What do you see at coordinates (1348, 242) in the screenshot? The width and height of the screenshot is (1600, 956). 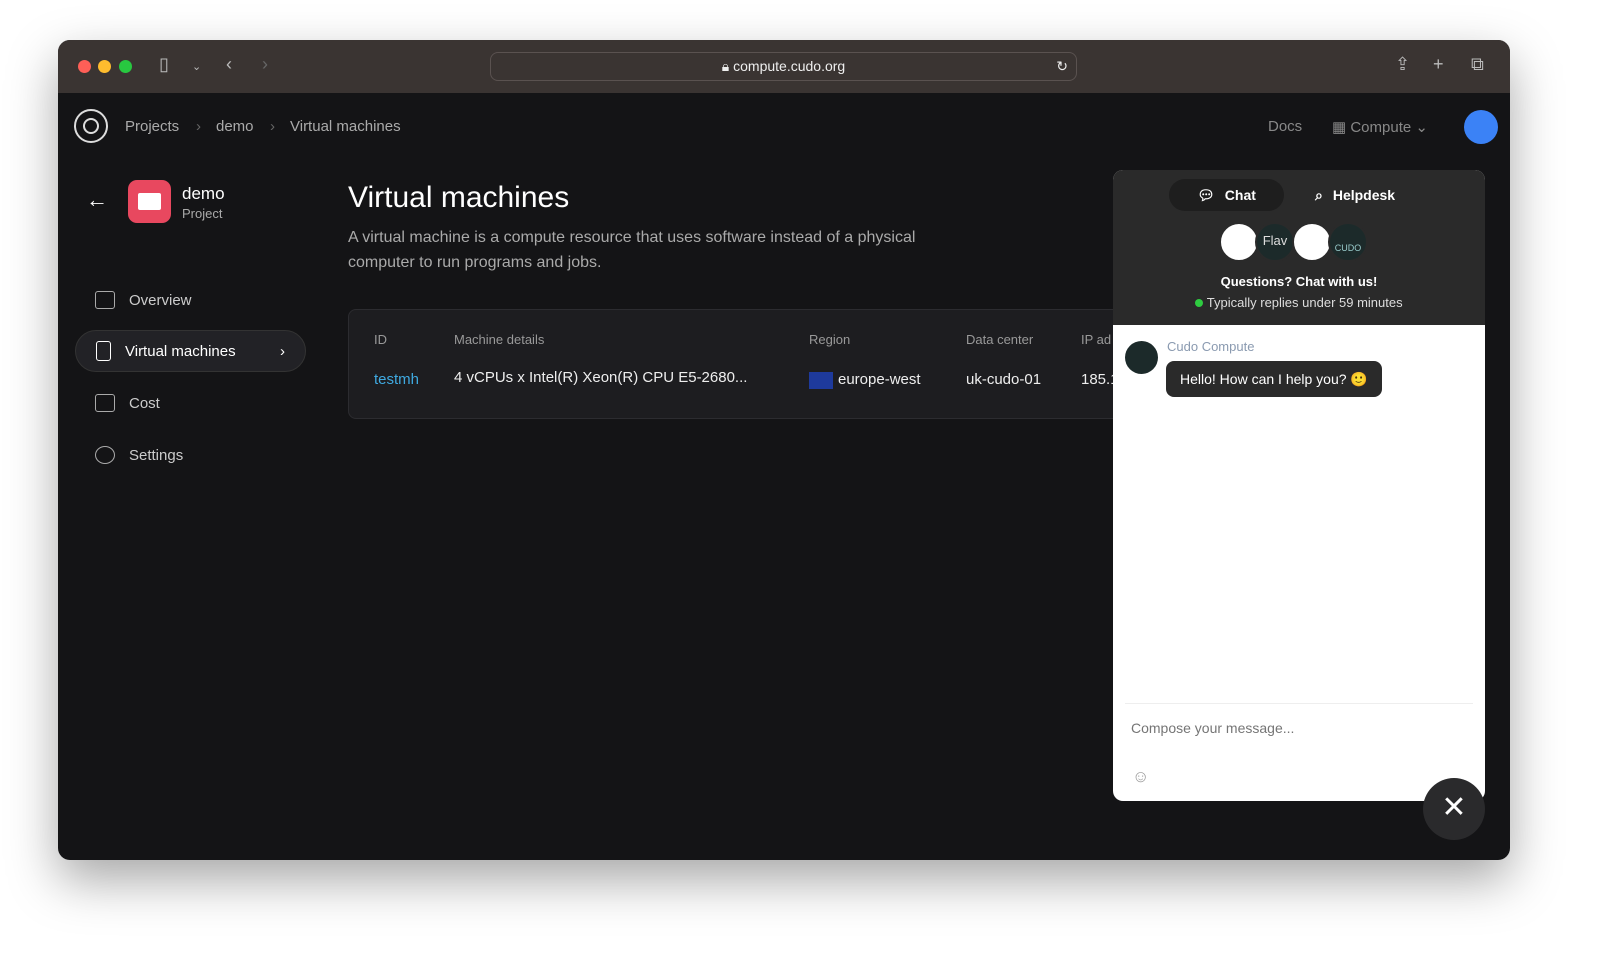 I see `cudo-avatar: CUDO` at bounding box center [1348, 242].